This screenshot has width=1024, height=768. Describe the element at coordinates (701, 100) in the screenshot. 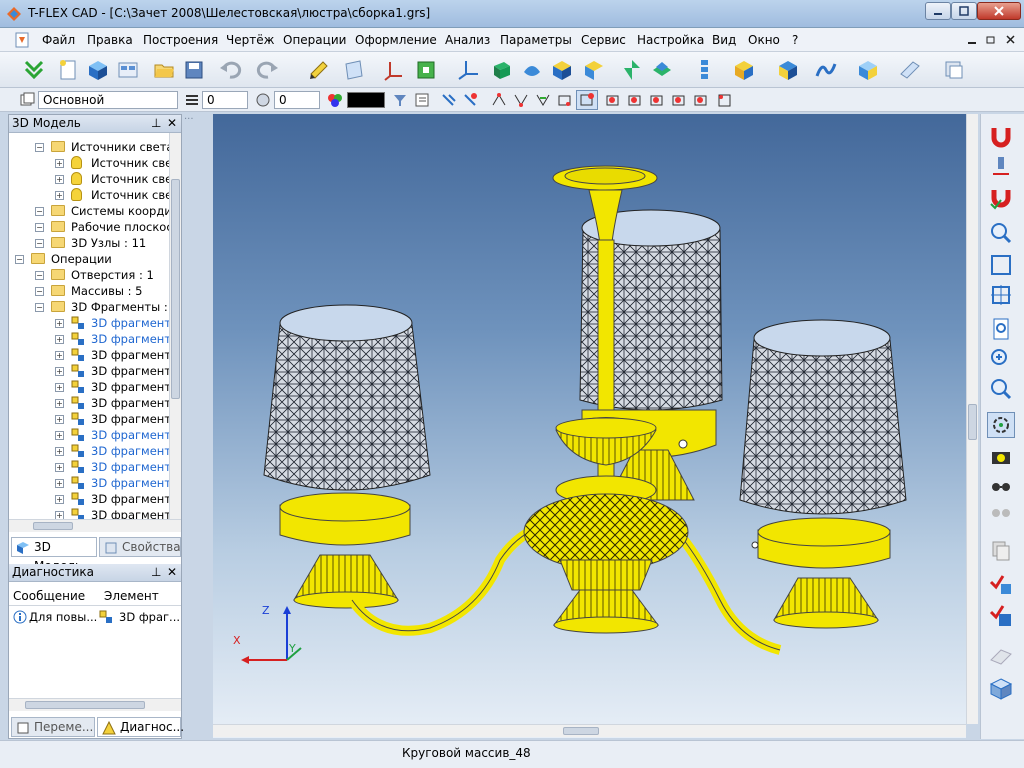

I see `snap-group-5-icon` at that location.